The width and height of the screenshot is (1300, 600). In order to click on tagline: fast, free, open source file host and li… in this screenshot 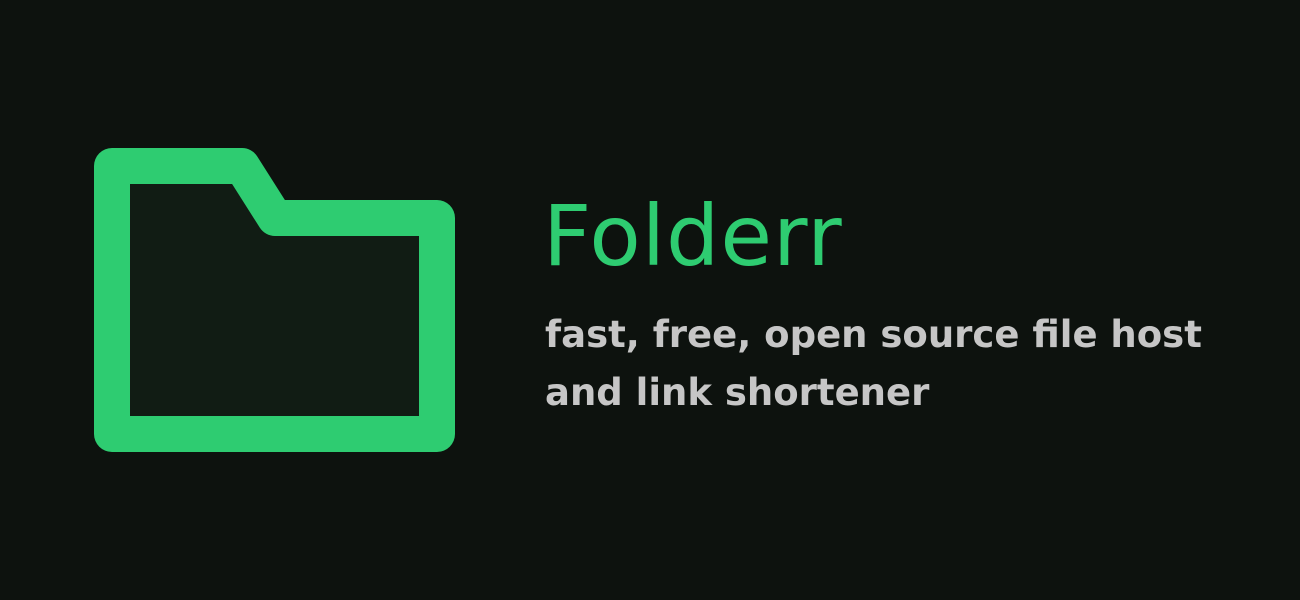, I will do `click(914, 364)`.